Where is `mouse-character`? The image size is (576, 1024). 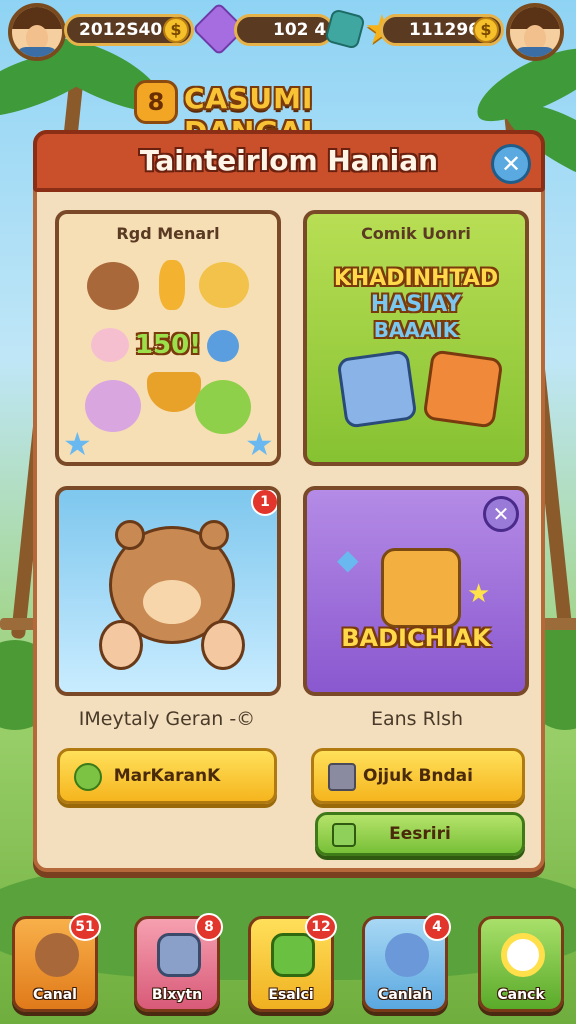 mouse-character is located at coordinates (113, 406).